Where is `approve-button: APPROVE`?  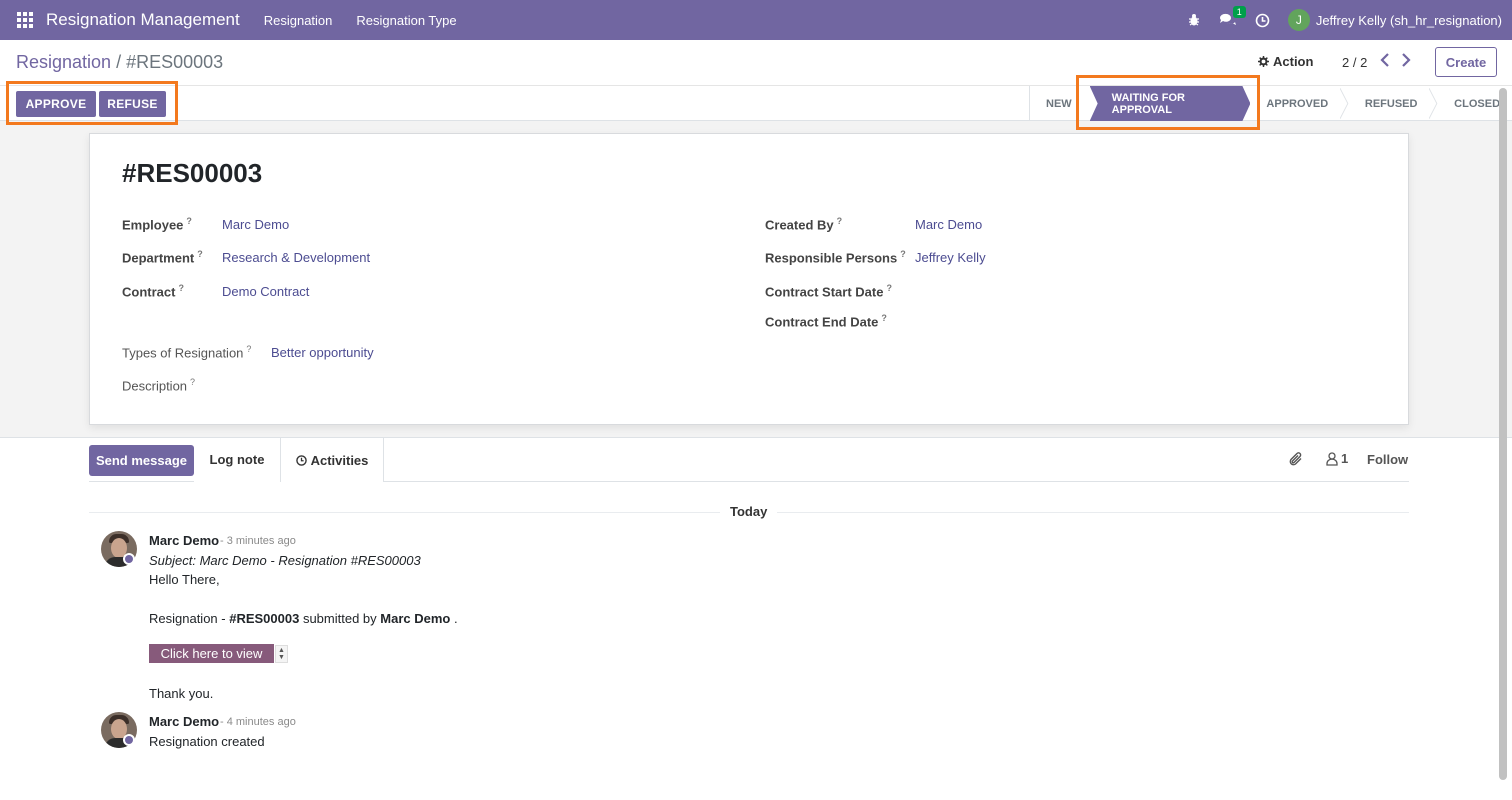
approve-button: APPROVE is located at coordinates (56, 104).